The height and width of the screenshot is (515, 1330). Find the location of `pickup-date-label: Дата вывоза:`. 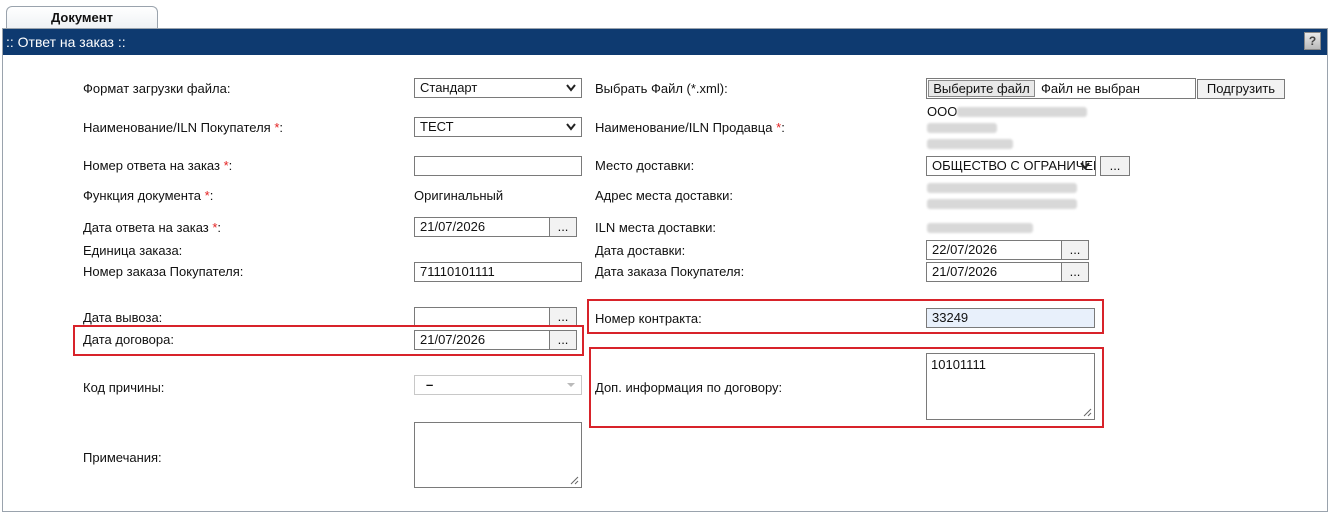

pickup-date-label: Дата вывоза: is located at coordinates (123, 317).